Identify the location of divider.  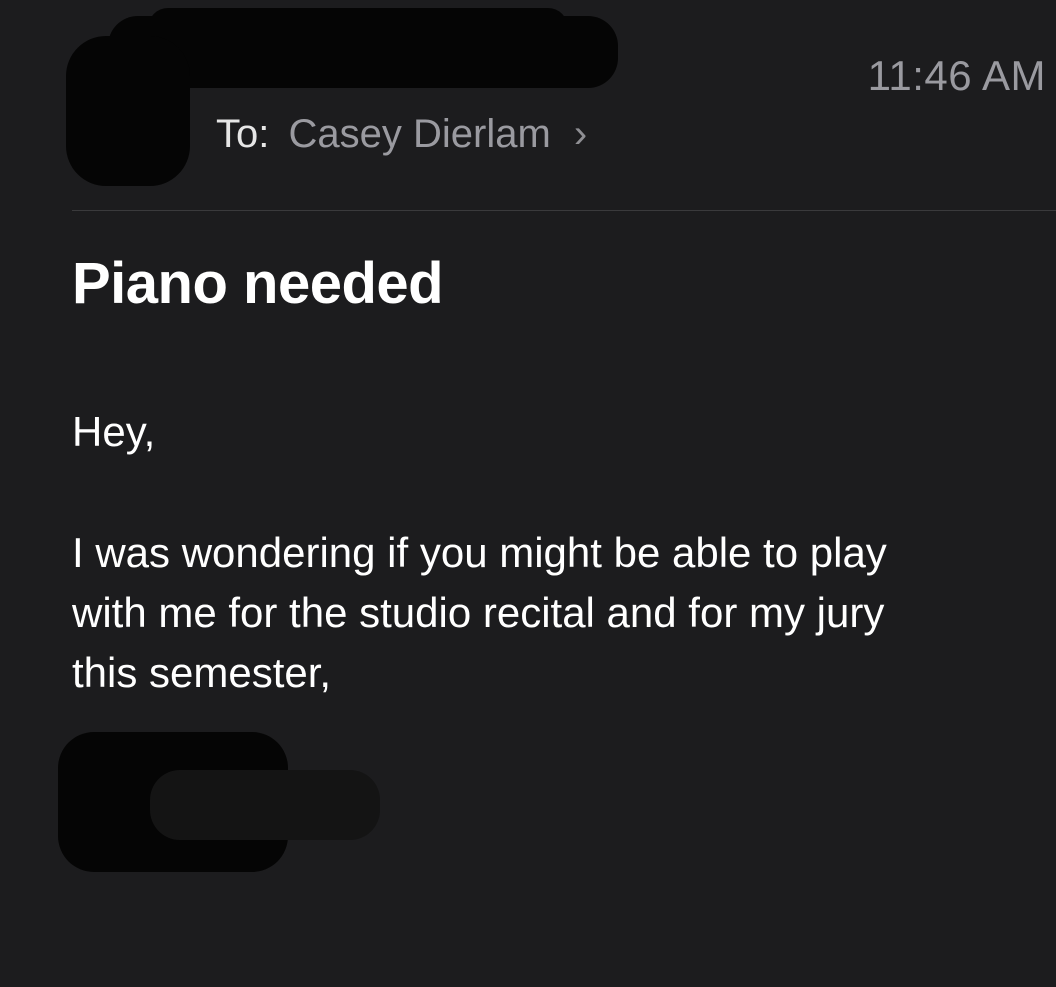
(564, 210).